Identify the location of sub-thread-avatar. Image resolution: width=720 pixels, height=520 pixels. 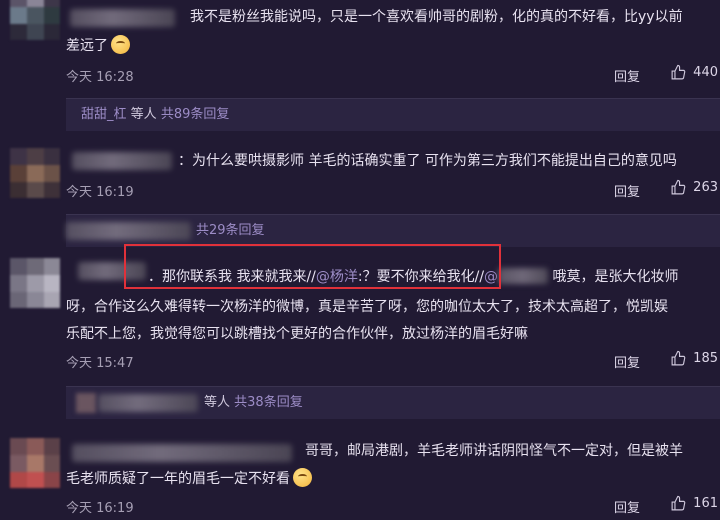
(86, 403).